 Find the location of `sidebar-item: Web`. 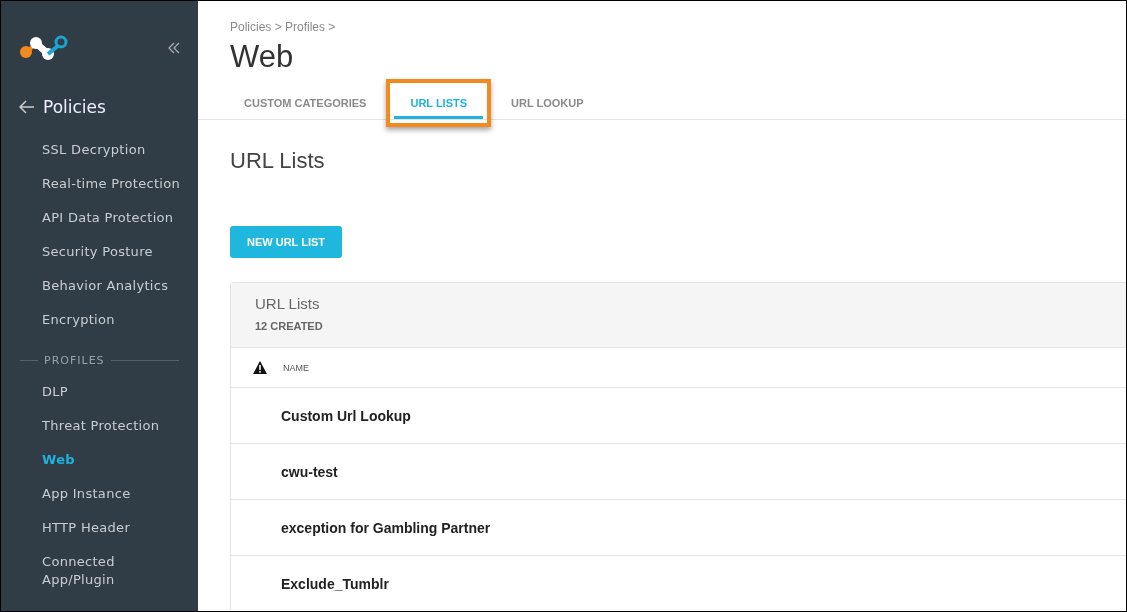

sidebar-item: Web is located at coordinates (94, 460).